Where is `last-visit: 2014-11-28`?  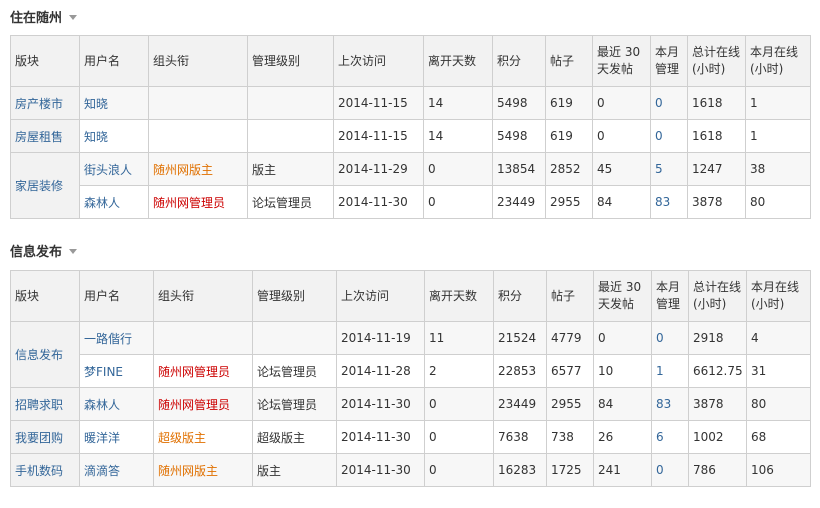 last-visit: 2014-11-28 is located at coordinates (380, 371).